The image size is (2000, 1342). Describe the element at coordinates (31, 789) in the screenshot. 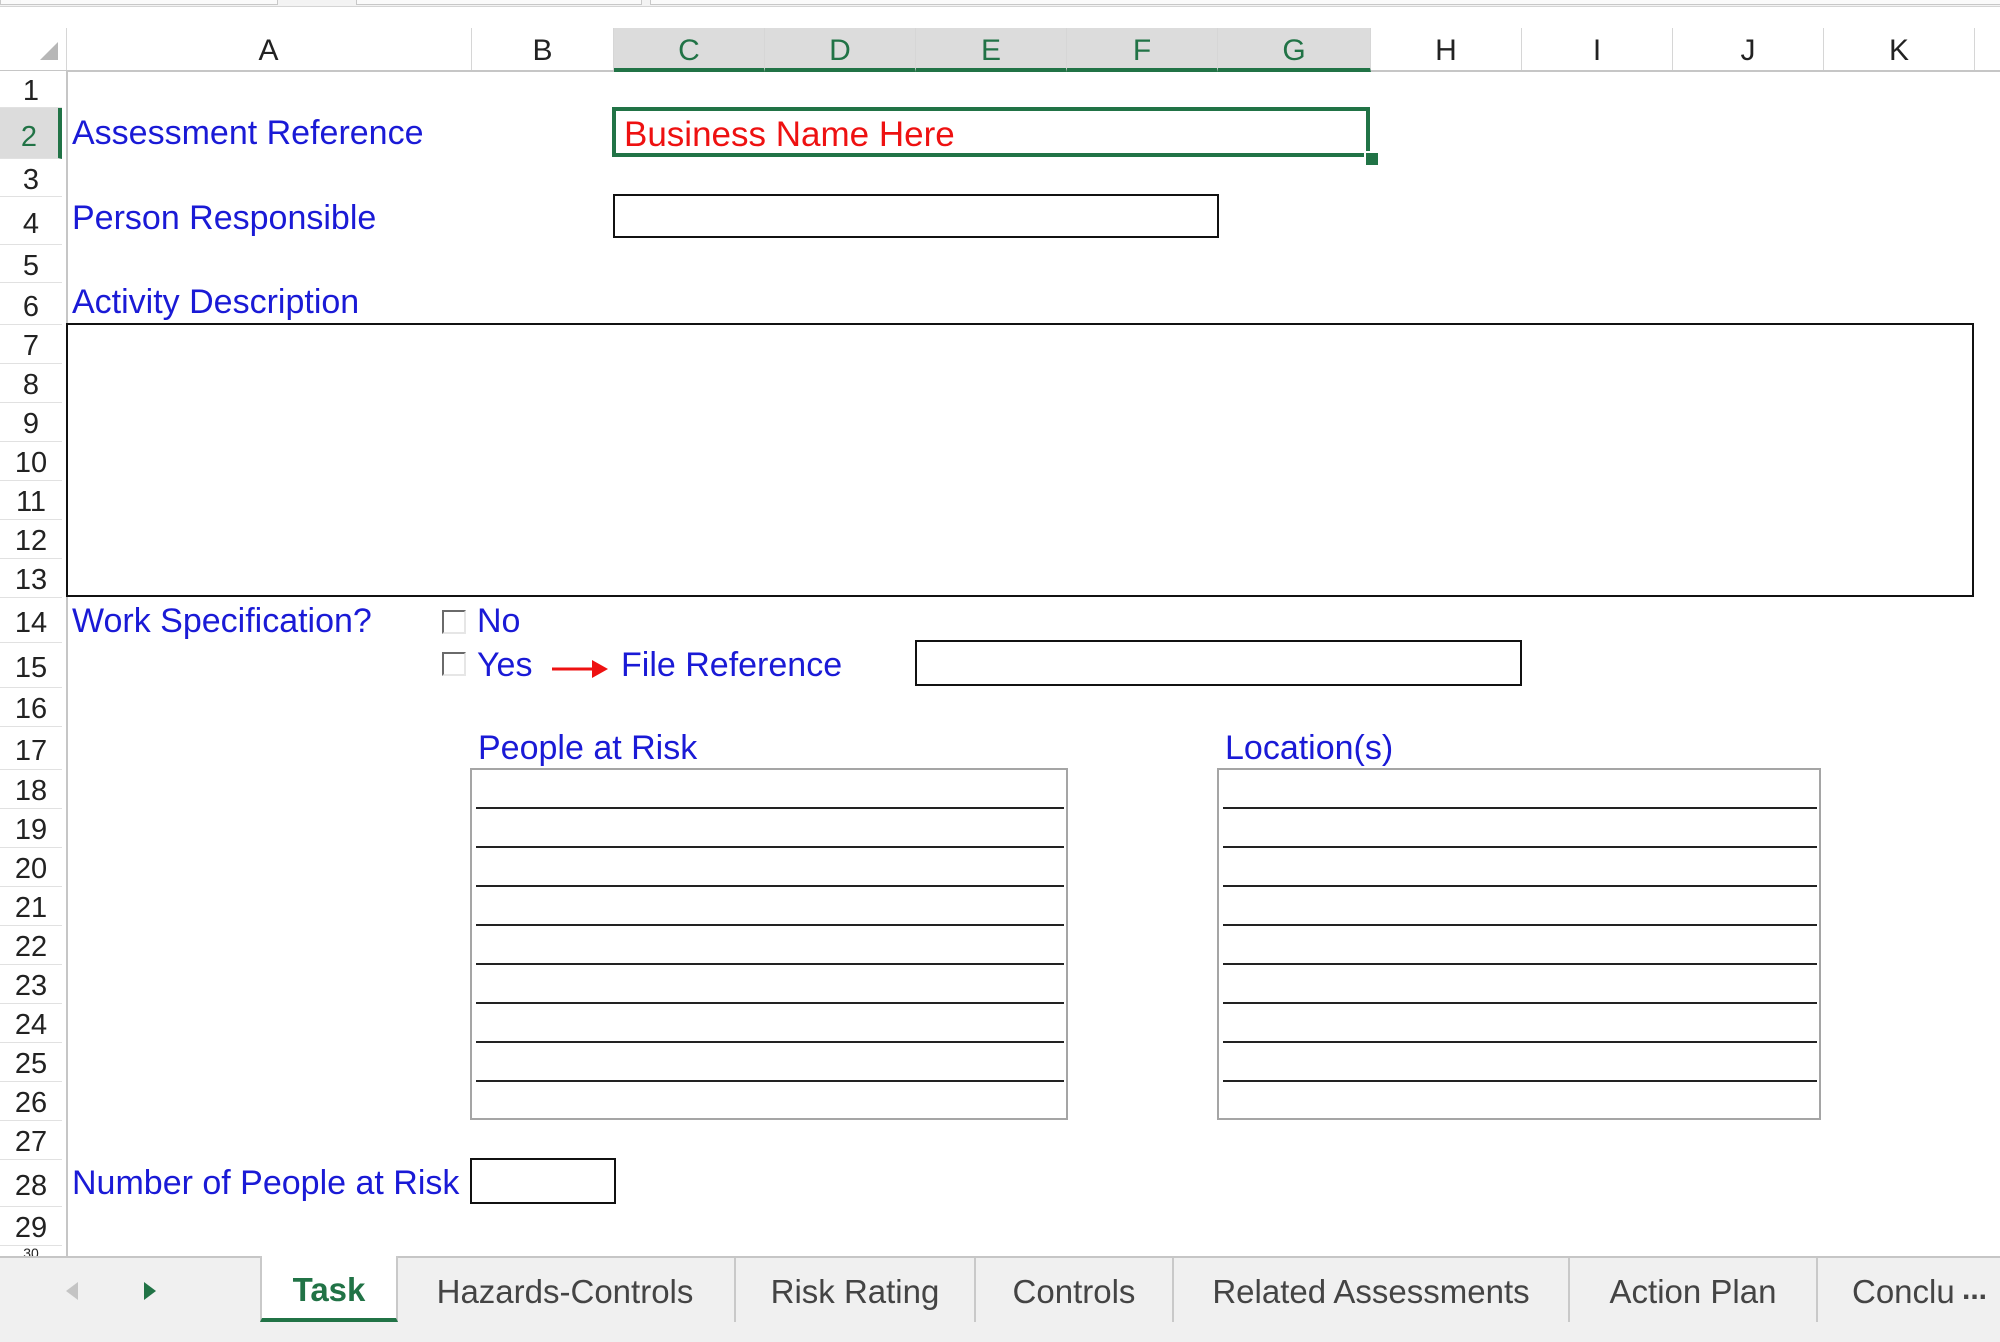

I see `row-header-18: 18` at that location.